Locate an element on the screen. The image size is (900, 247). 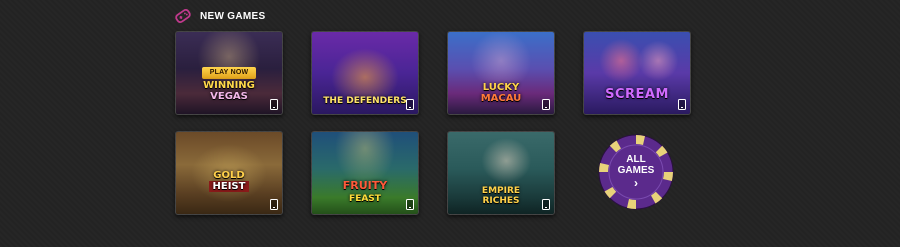
game-tile-gold-heist: GOLD HEIST is located at coordinates (229, 173).